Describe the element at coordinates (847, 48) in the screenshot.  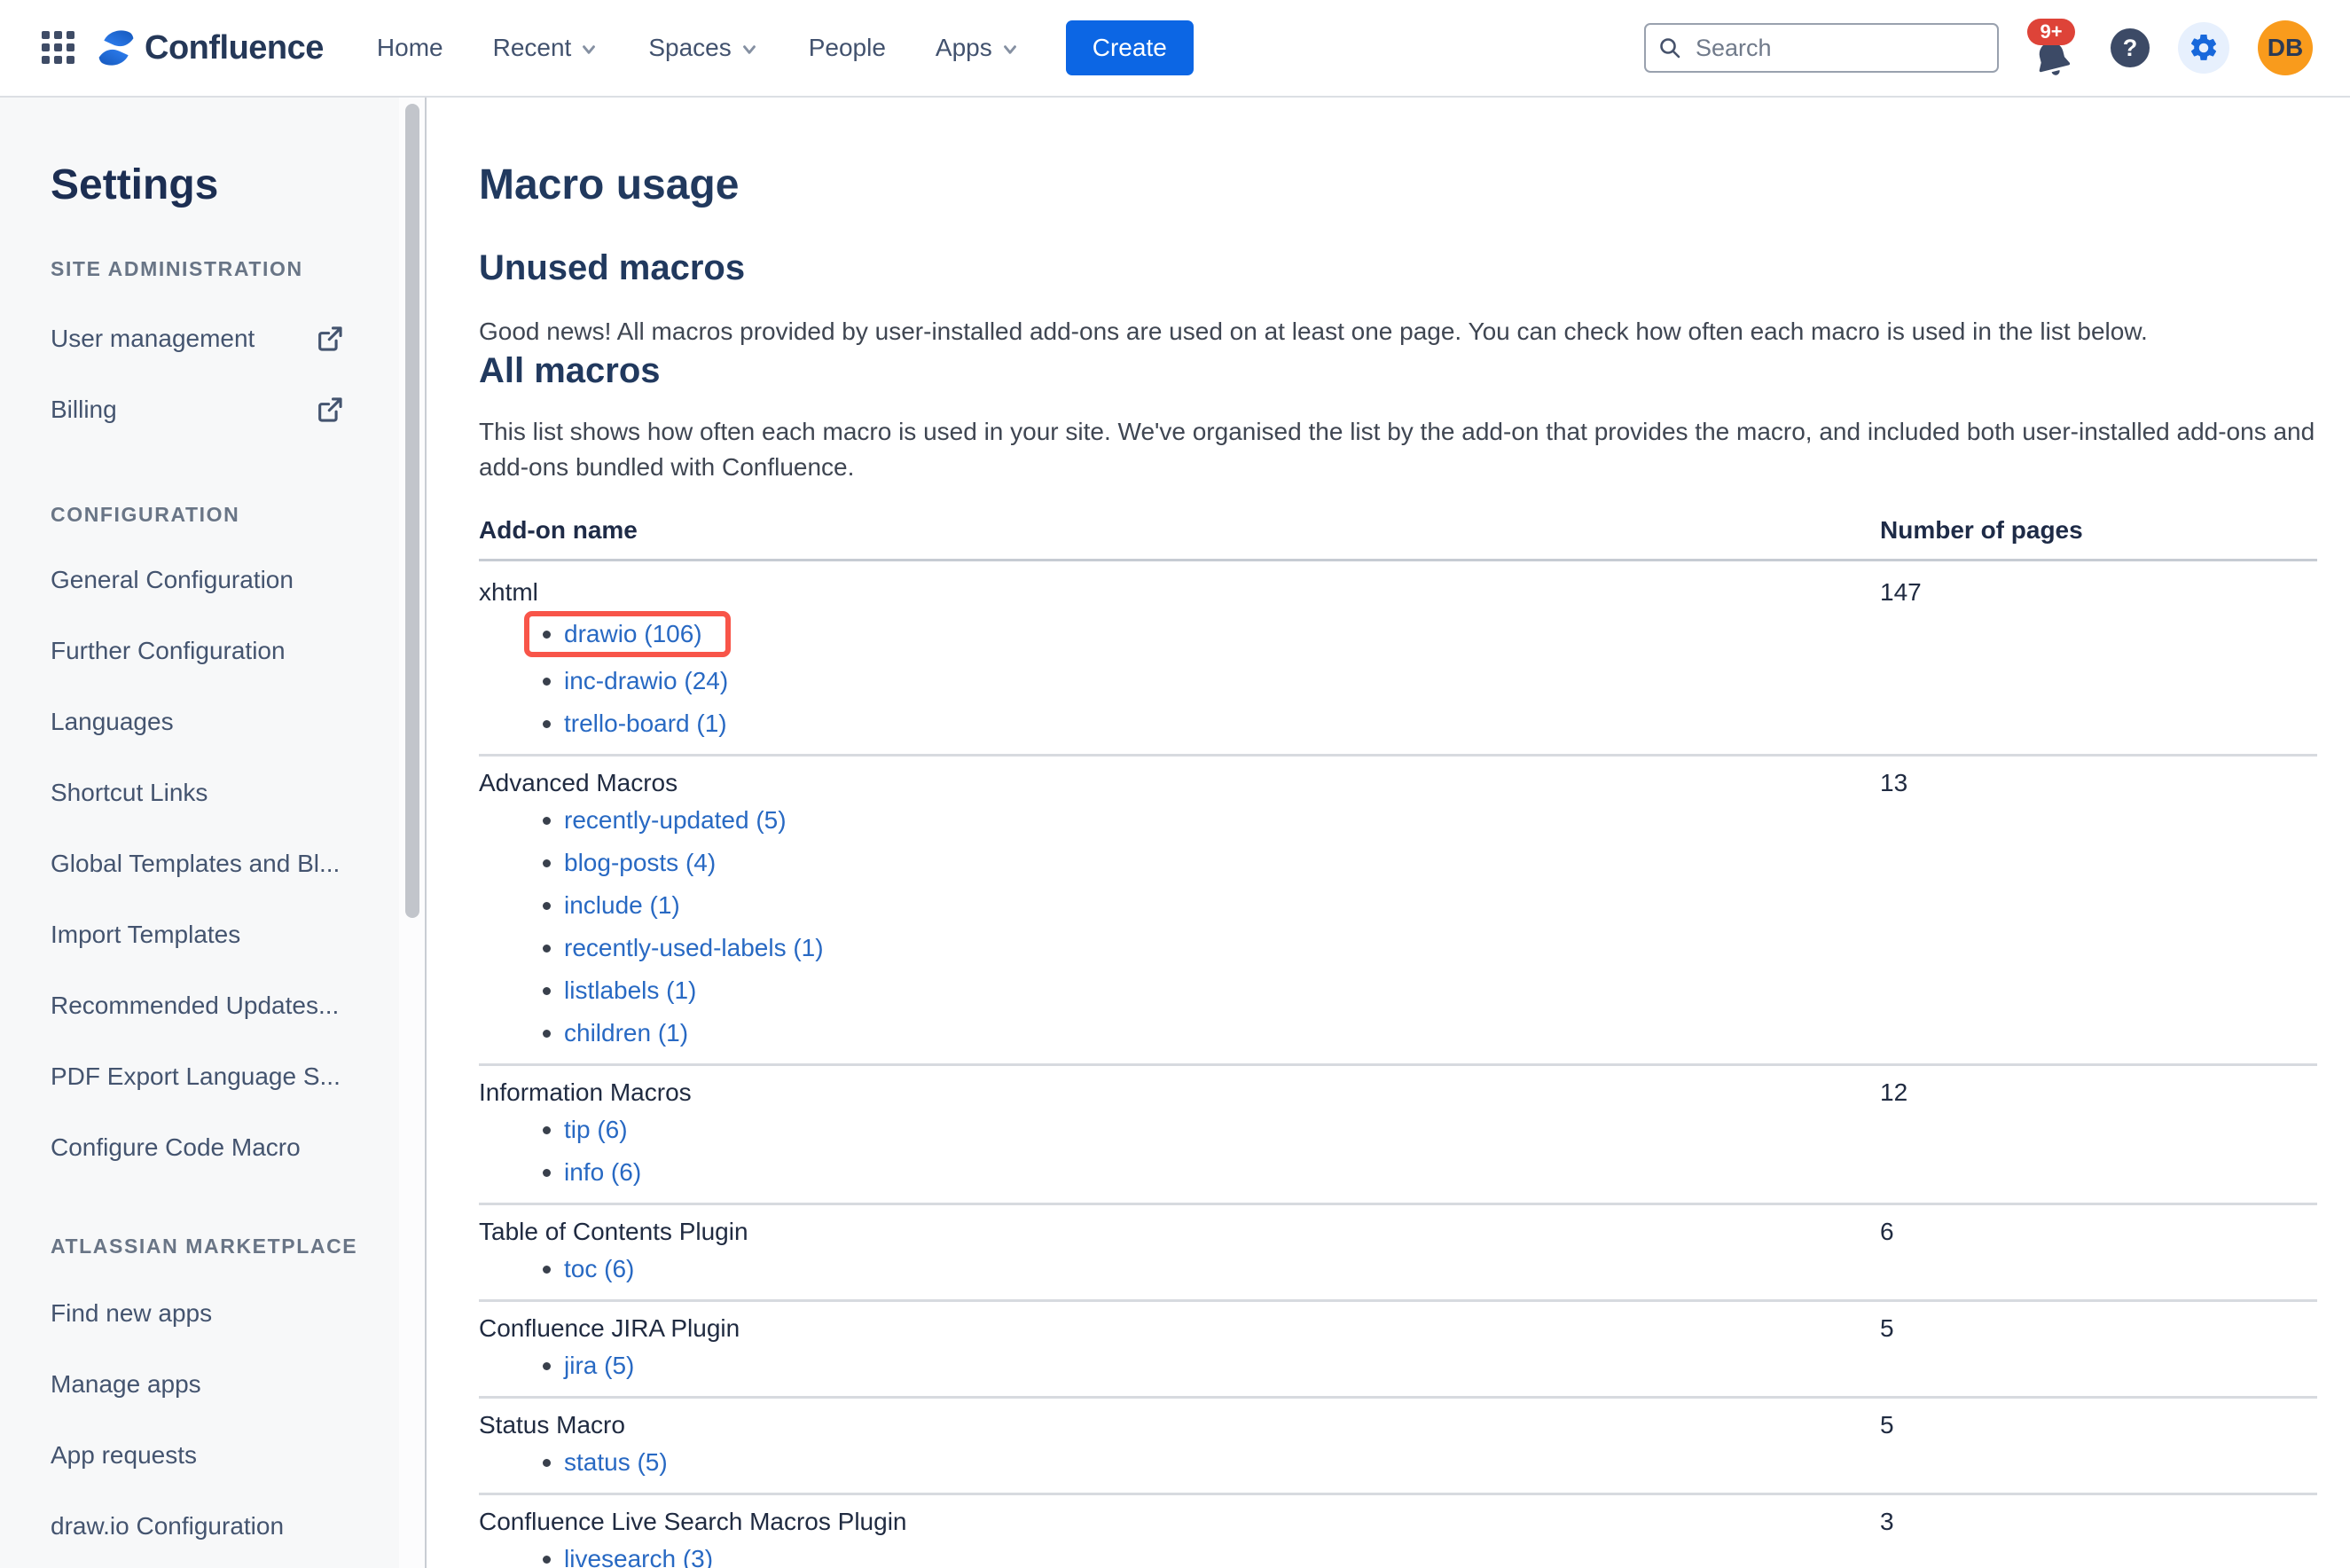
I see `nav-people: People` at that location.